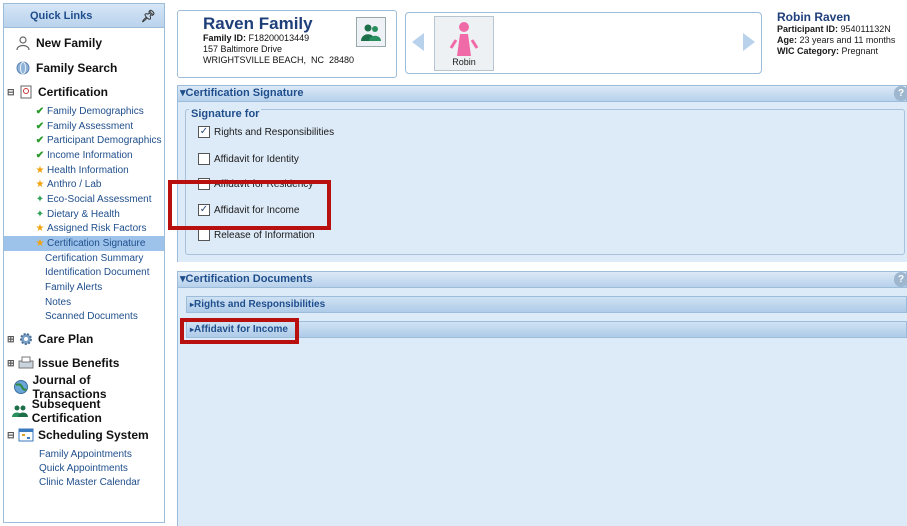 The image size is (907, 526). What do you see at coordinates (204, 235) in the screenshot?
I see `release-information-checkbox` at bounding box center [204, 235].